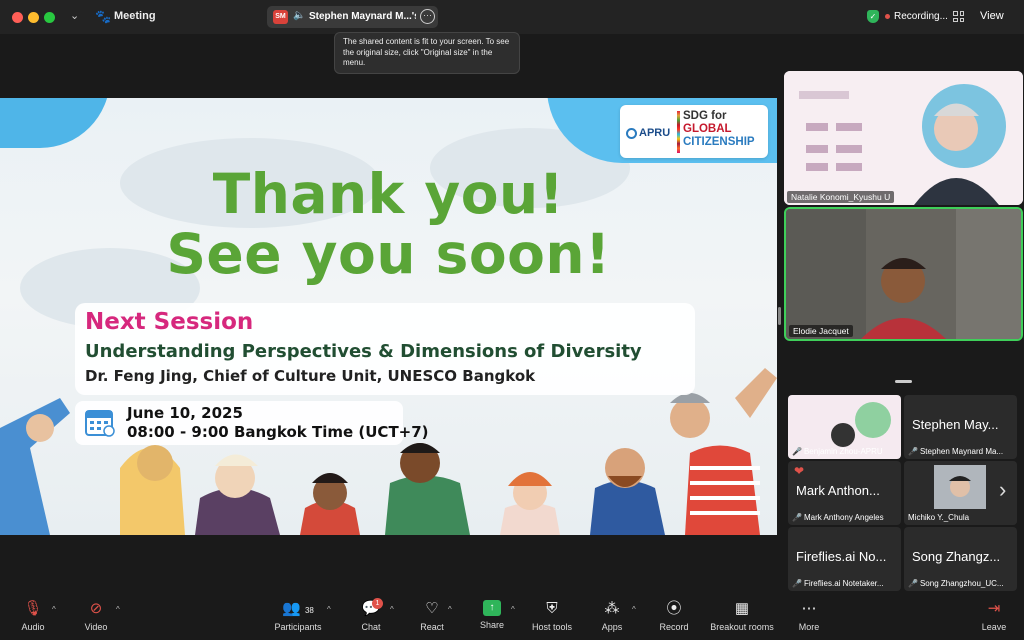  I want to click on video-tile-elodie: Elodie Jacquet, so click(903, 274).